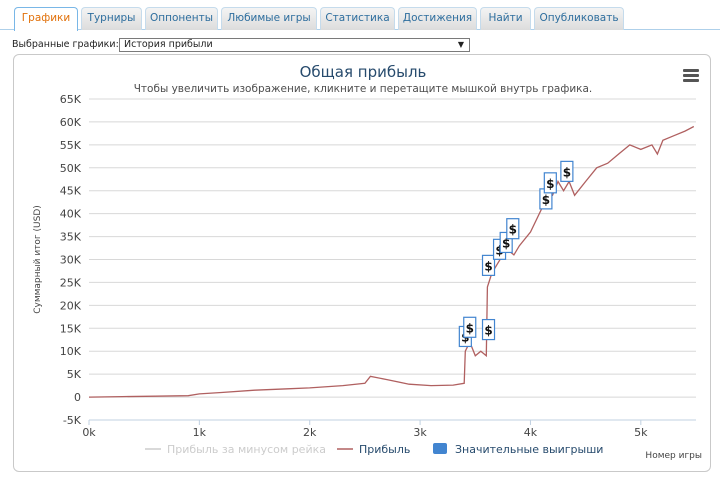  I want to click on legend-item-label: Значительные выигрыши, so click(529, 449).